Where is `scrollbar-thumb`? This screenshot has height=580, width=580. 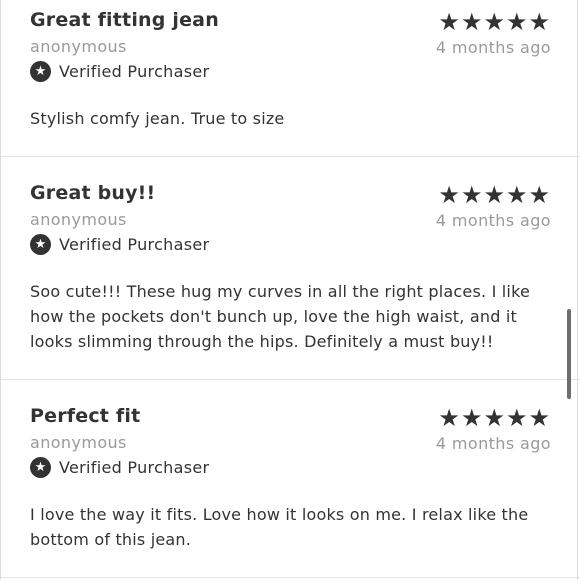 scrollbar-thumb is located at coordinates (569, 354).